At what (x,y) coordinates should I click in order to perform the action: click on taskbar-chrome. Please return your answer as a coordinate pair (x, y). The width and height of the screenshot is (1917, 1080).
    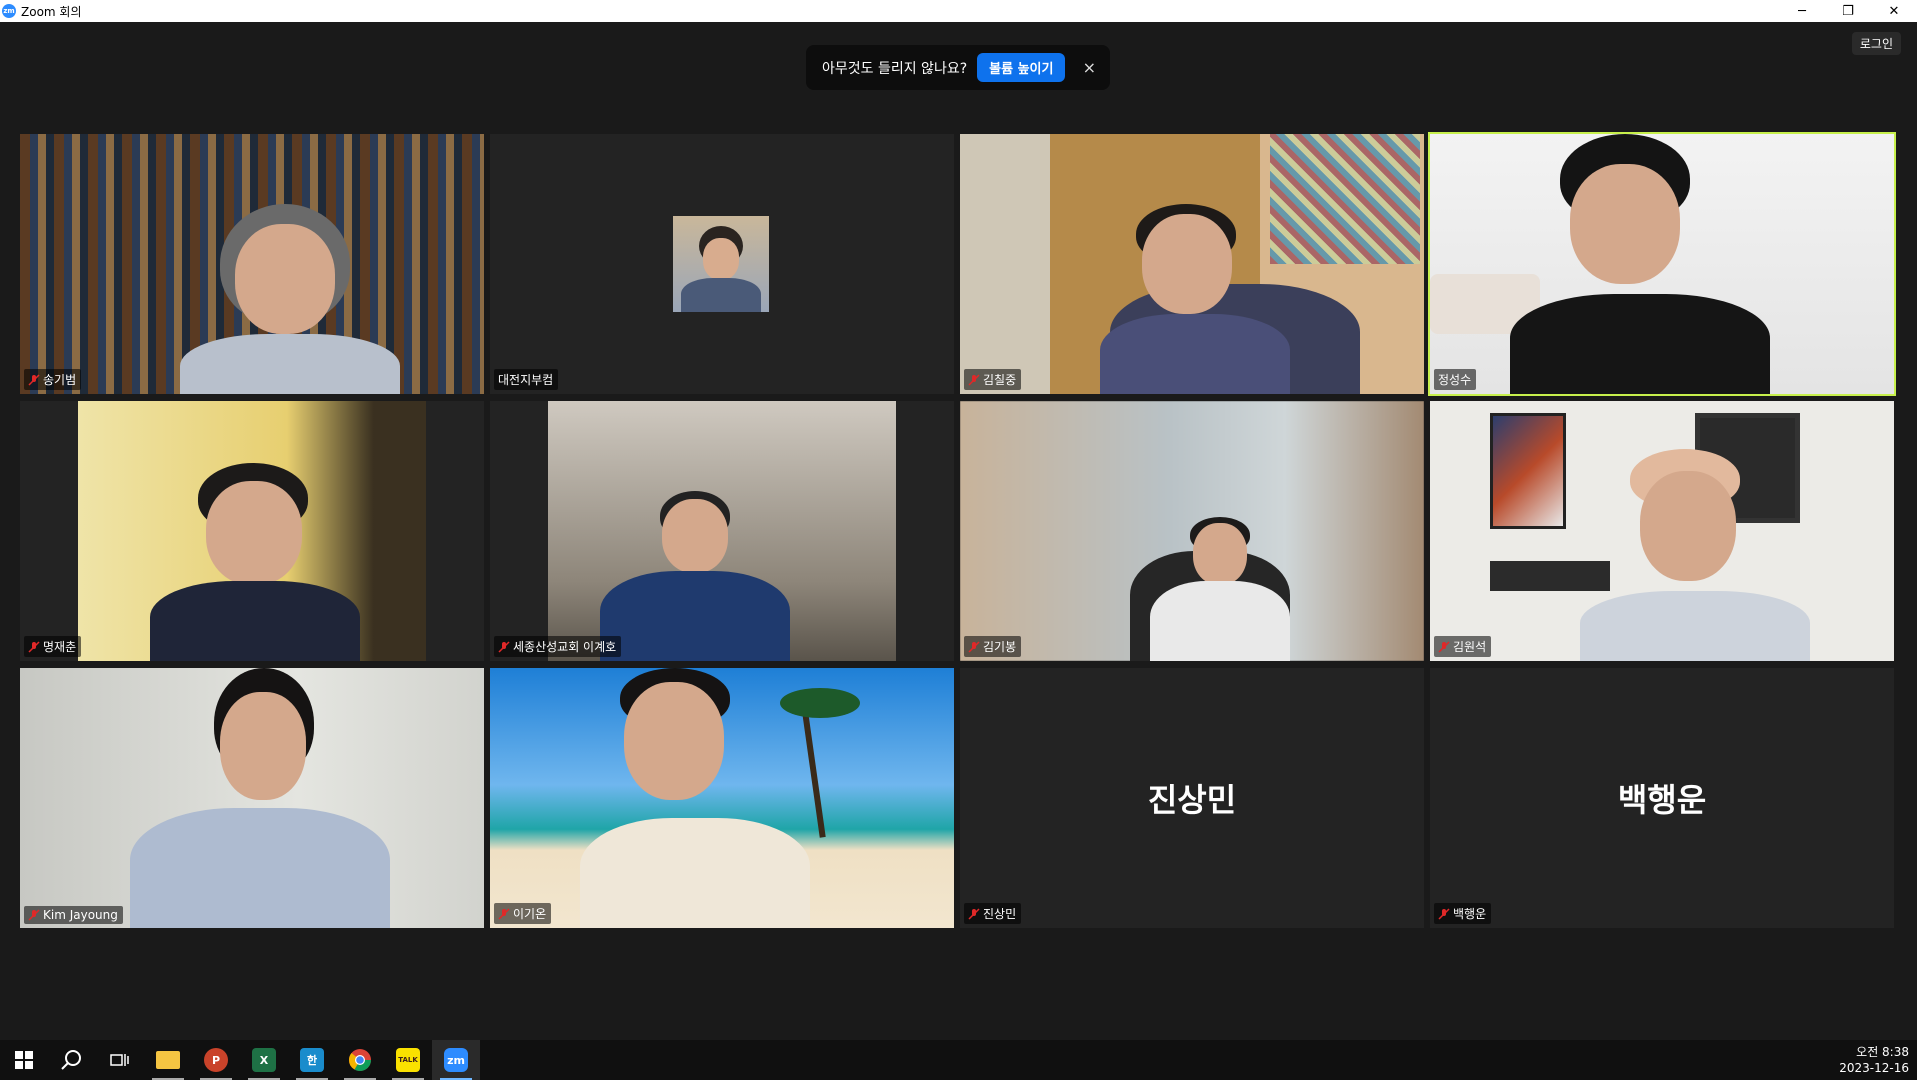
    Looking at the image, I should click on (360, 1060).